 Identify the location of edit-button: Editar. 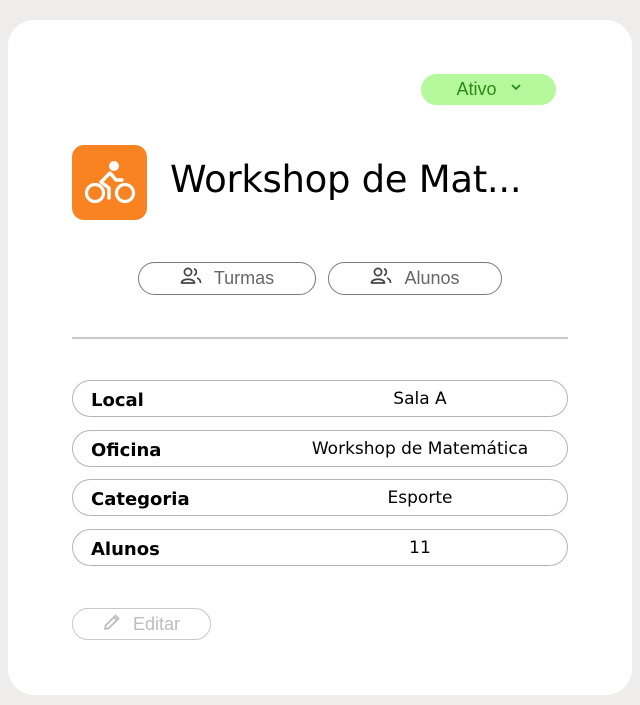
(141, 624).